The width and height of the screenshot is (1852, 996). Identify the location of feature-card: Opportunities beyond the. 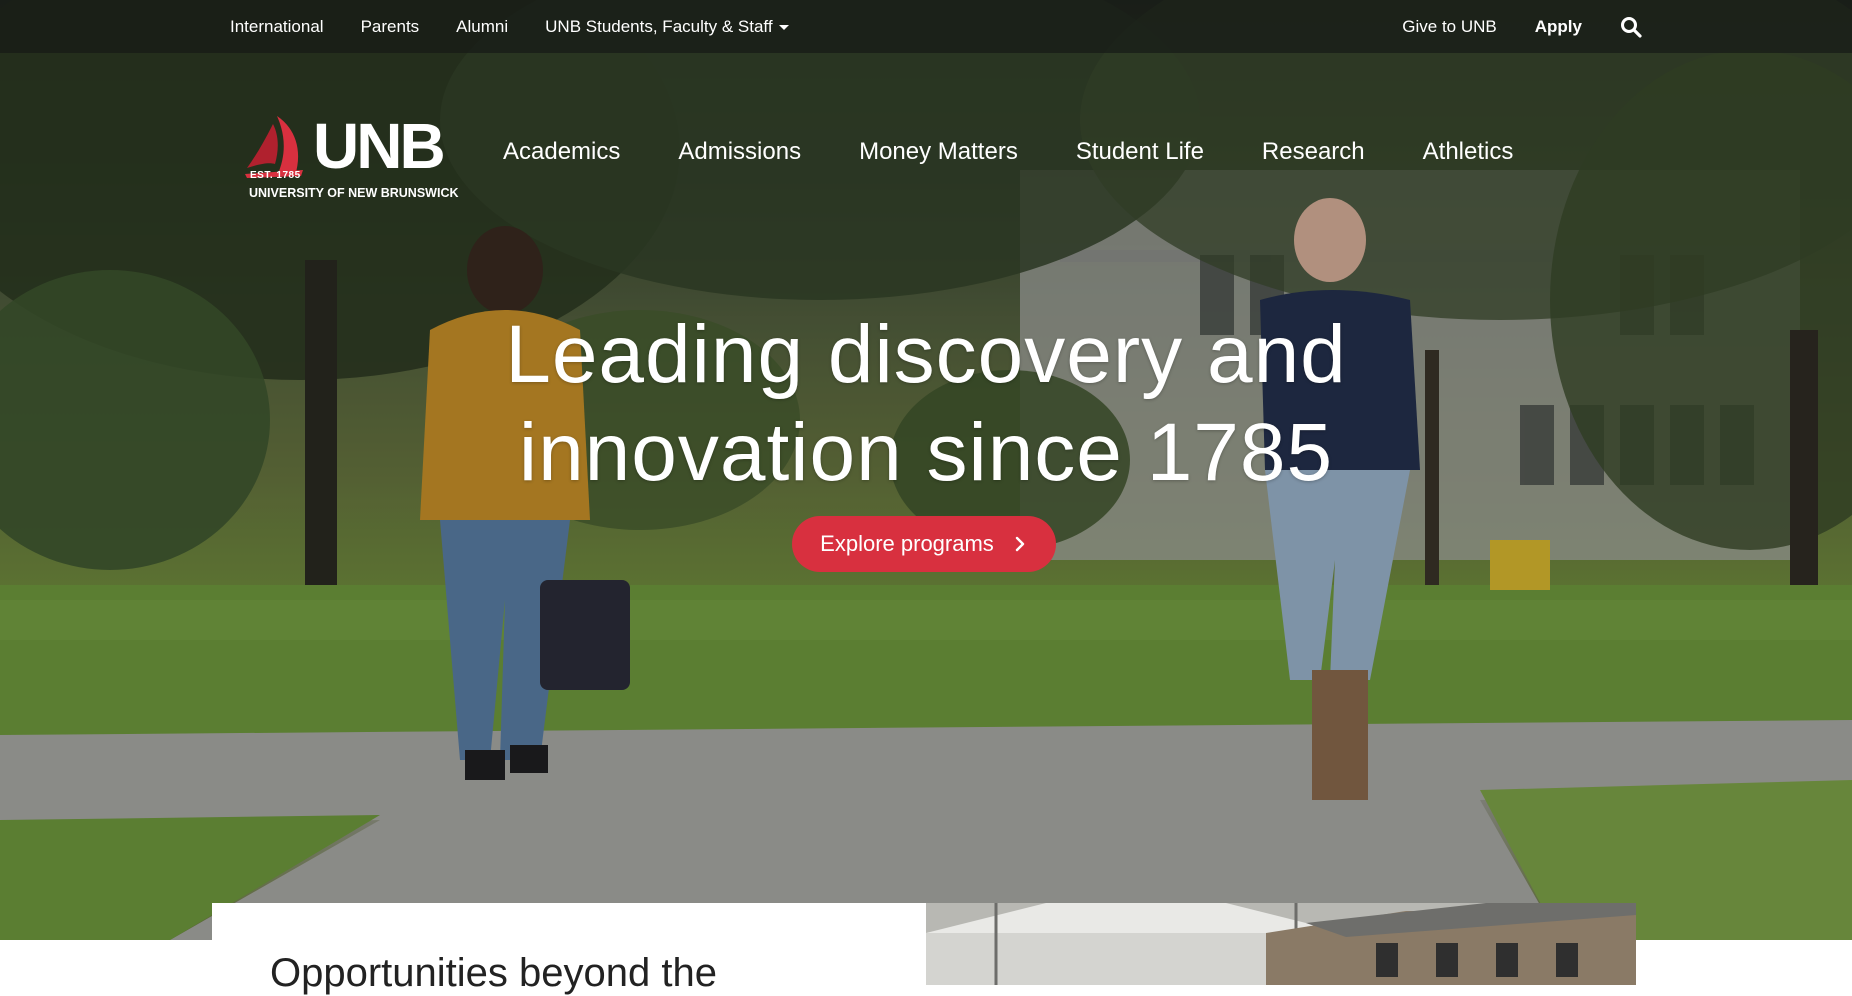
(569, 949).